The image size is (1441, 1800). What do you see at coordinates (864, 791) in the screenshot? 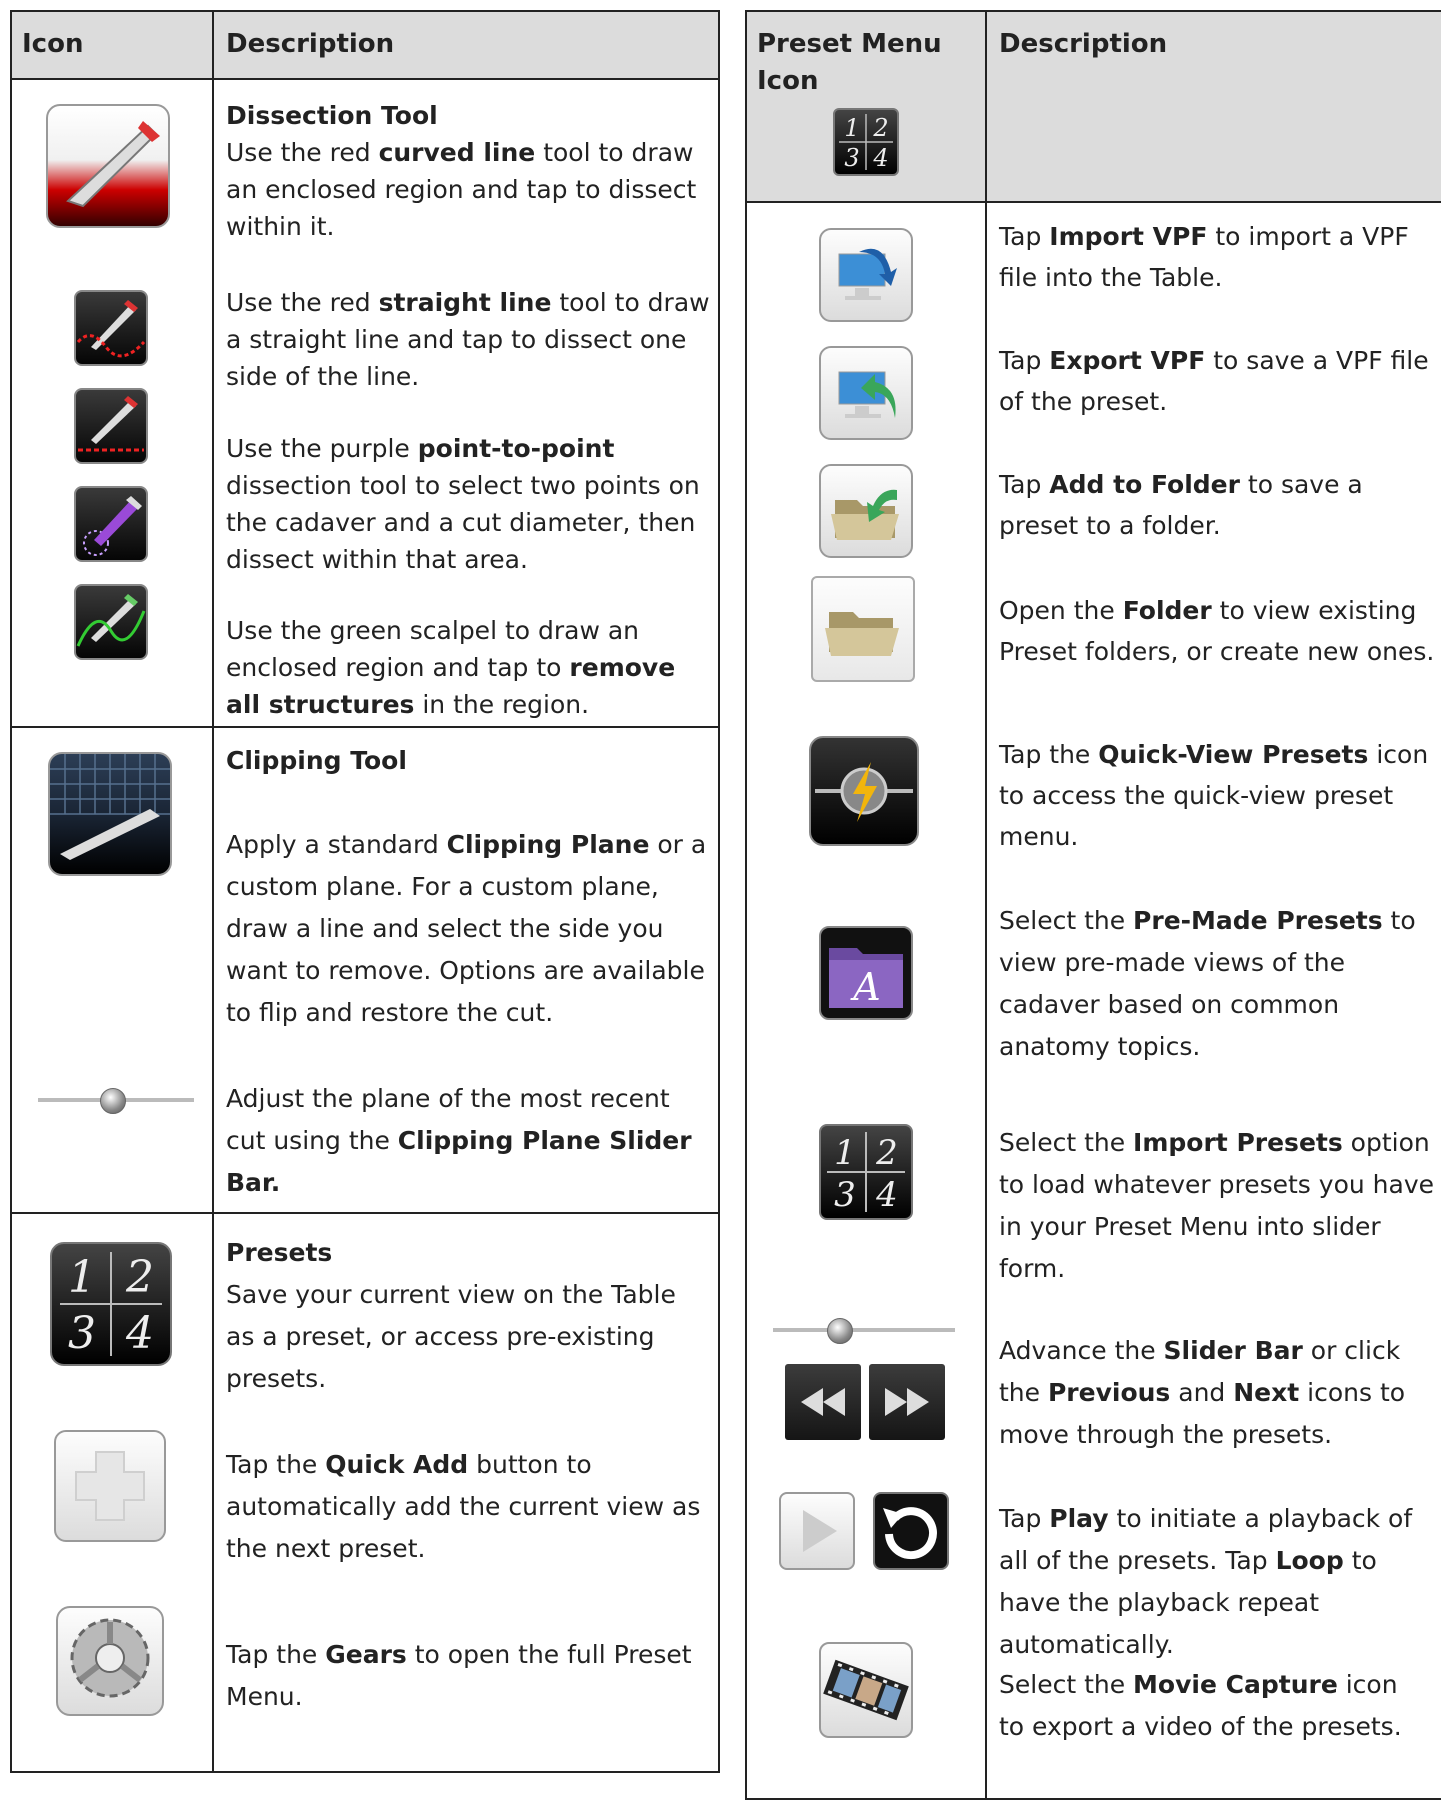
I see `quick-view-presets-icon` at bounding box center [864, 791].